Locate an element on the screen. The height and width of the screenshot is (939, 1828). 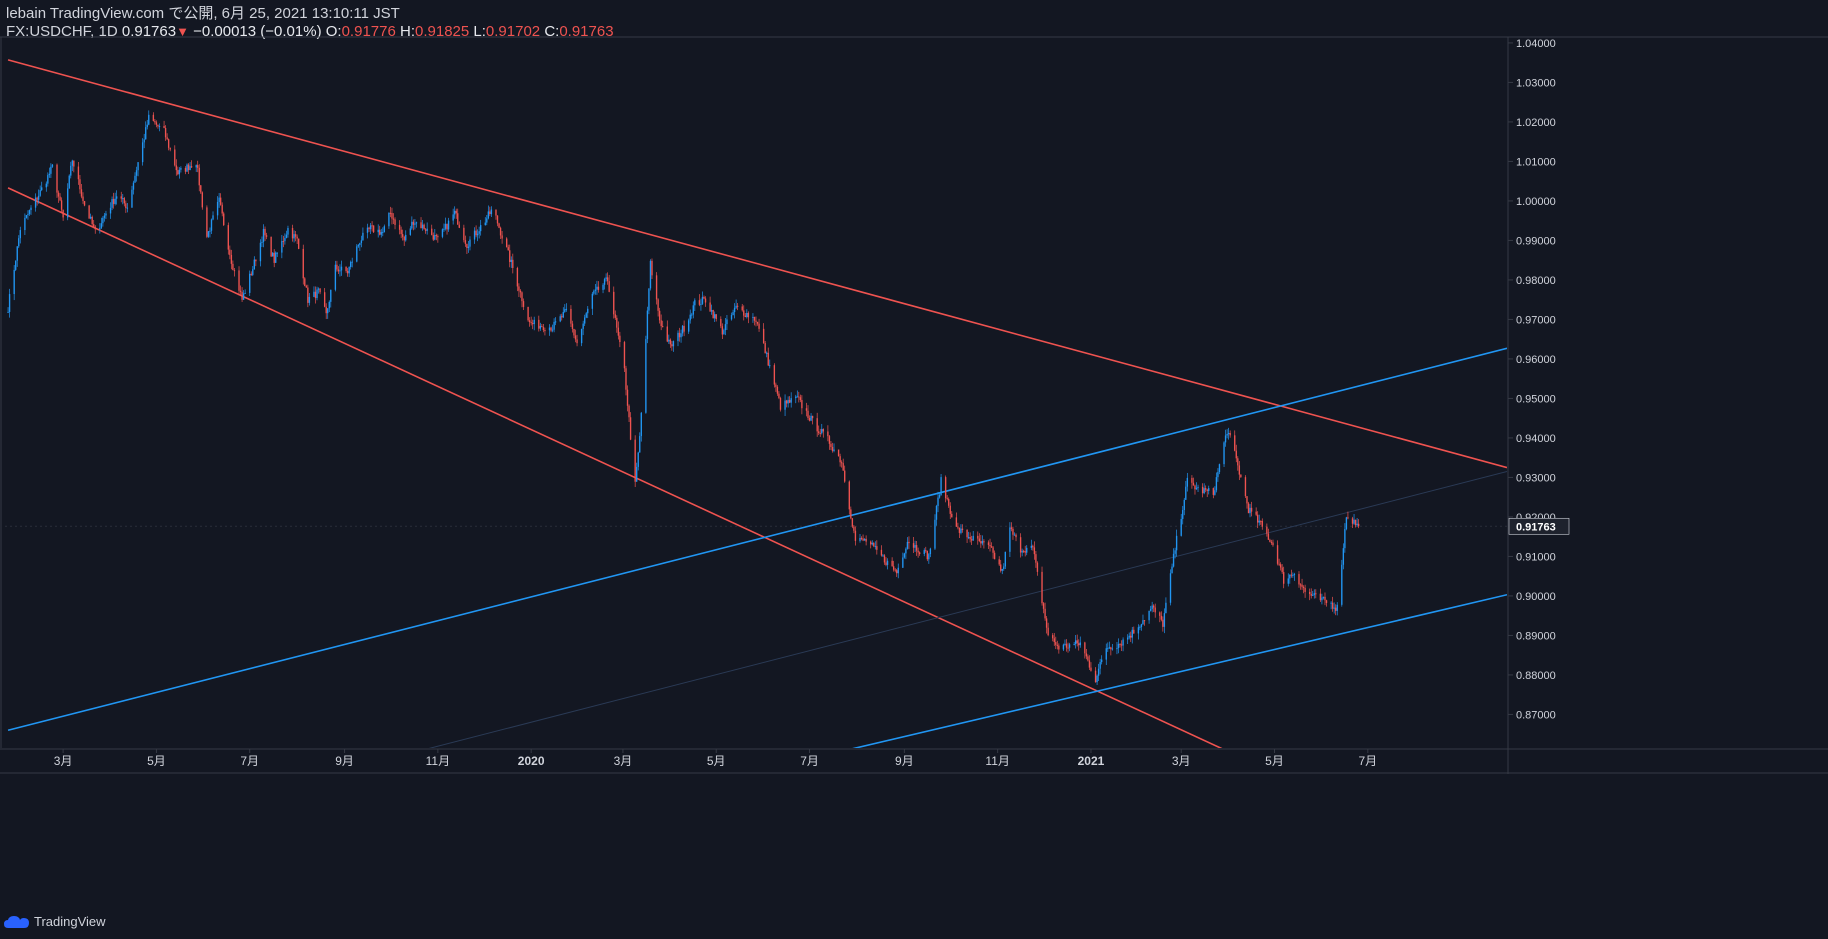
y-tick-label: 0.99000 is located at coordinates (1536, 241).